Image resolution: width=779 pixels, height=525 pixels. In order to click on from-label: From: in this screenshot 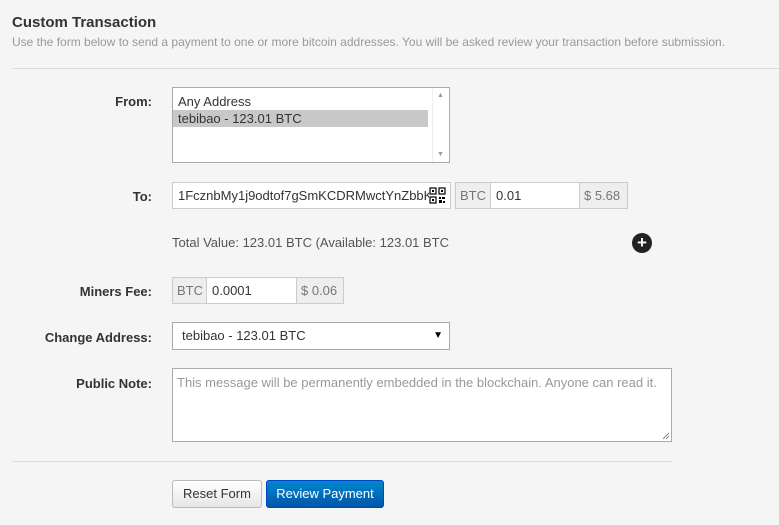, I will do `click(133, 101)`.